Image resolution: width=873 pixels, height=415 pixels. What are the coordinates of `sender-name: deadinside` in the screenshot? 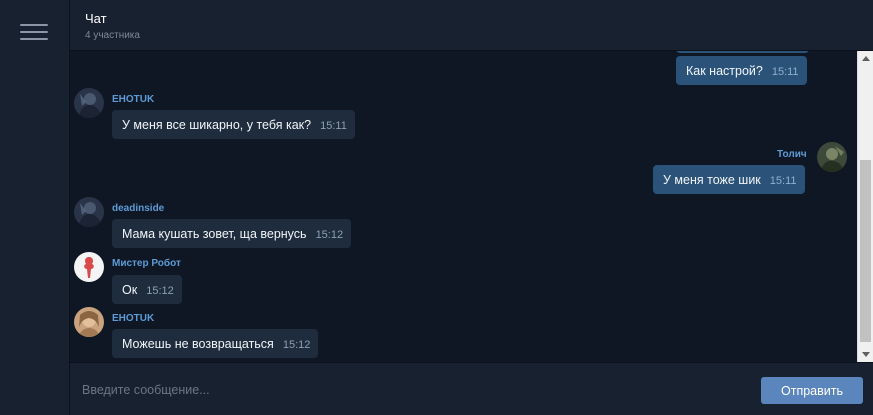 It's located at (138, 208).